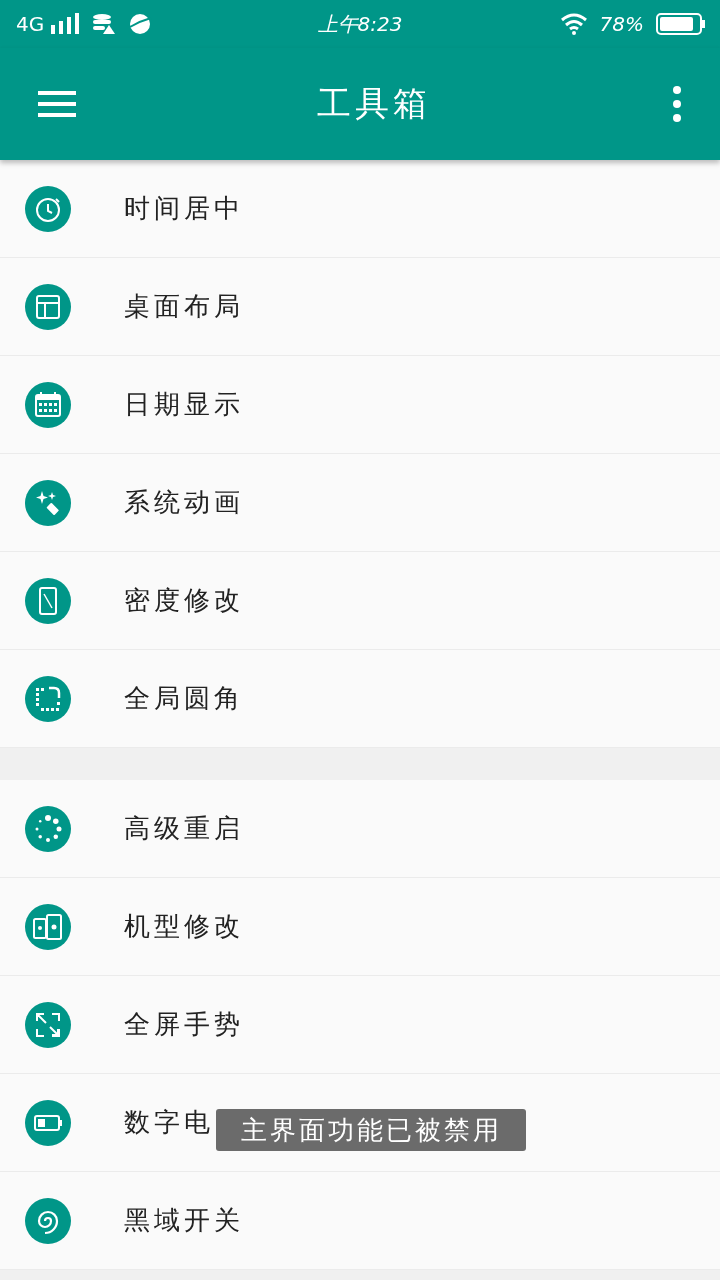 Image resolution: width=720 pixels, height=1280 pixels. I want to click on phone-icon, so click(48, 600).